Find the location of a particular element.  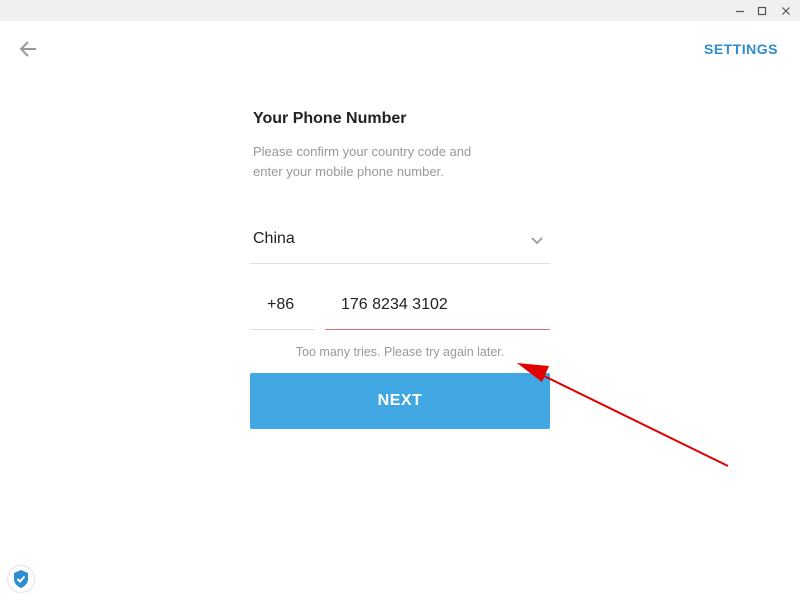

description-line-2: enter your mobile phone number. is located at coordinates (348, 171).